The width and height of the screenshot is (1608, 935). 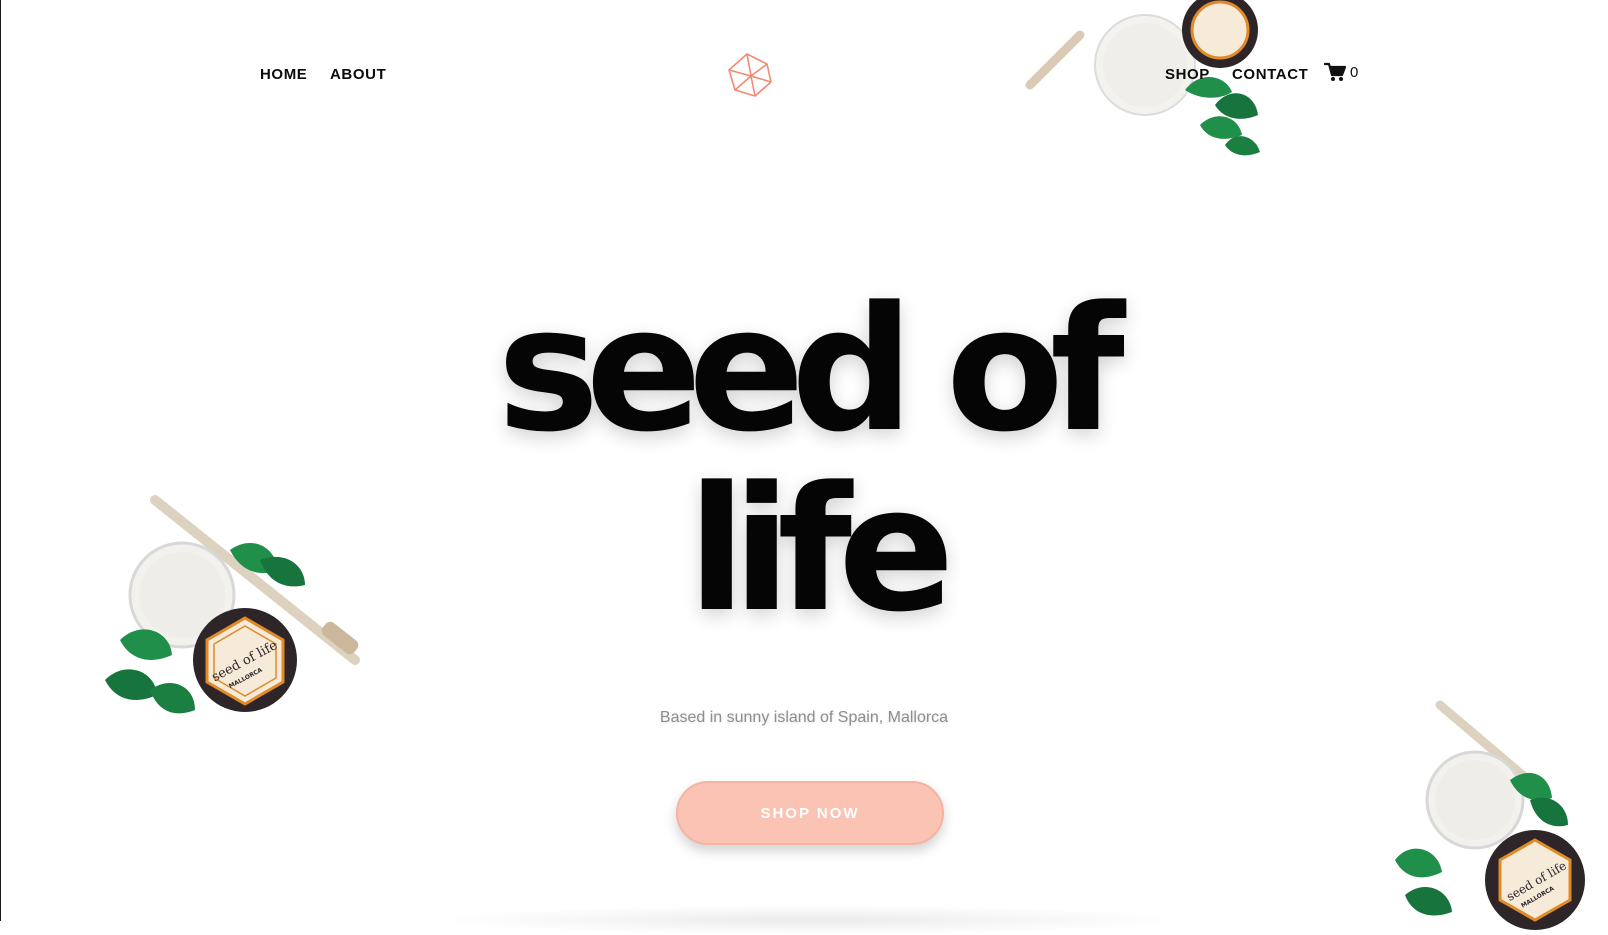 I want to click on hero-title-line-1: seed of, so click(x=811, y=369).